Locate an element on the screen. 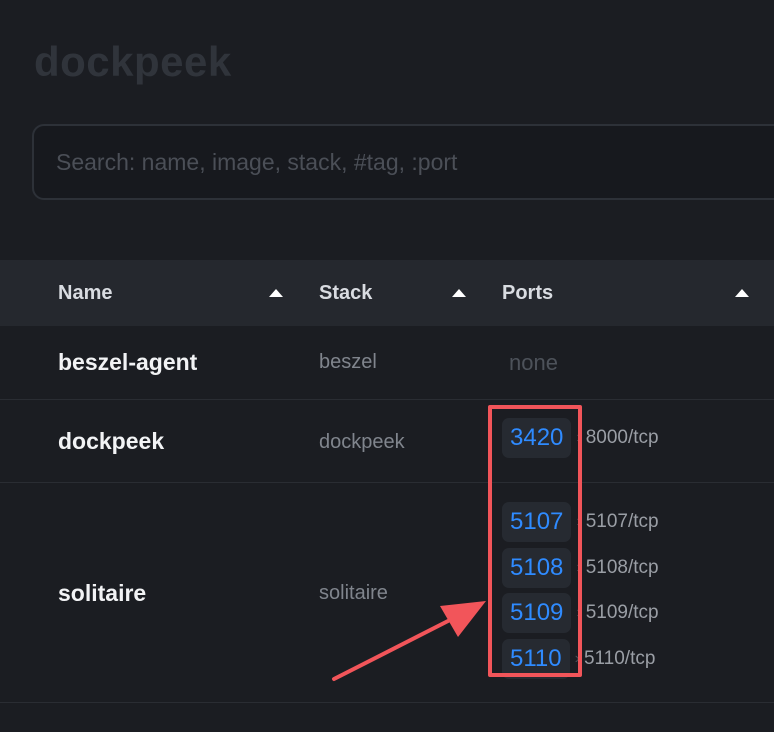 The image size is (774, 732). host-port-link: 5107 is located at coordinates (537, 522).